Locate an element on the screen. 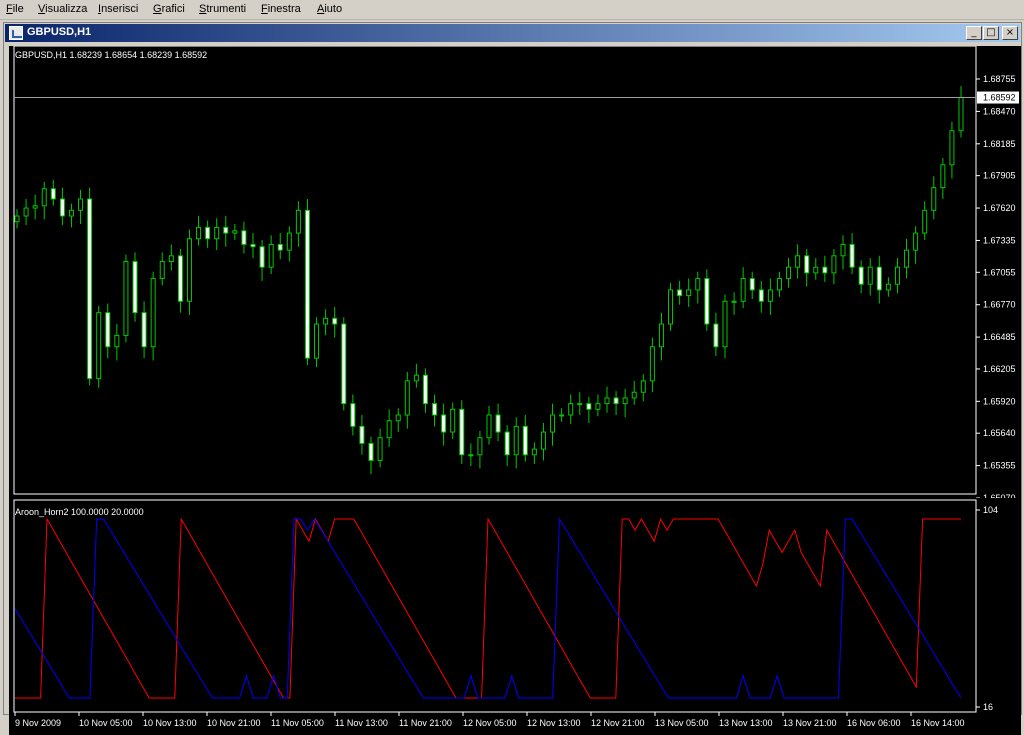 The height and width of the screenshot is (735, 1024). menu-file: File is located at coordinates (15, 9).